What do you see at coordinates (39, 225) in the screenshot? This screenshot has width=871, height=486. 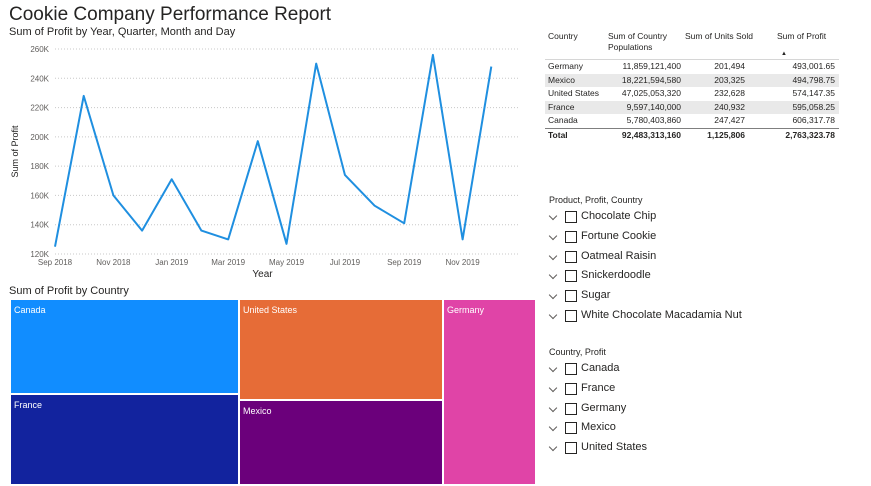 I see `y-tick-label: 140K` at bounding box center [39, 225].